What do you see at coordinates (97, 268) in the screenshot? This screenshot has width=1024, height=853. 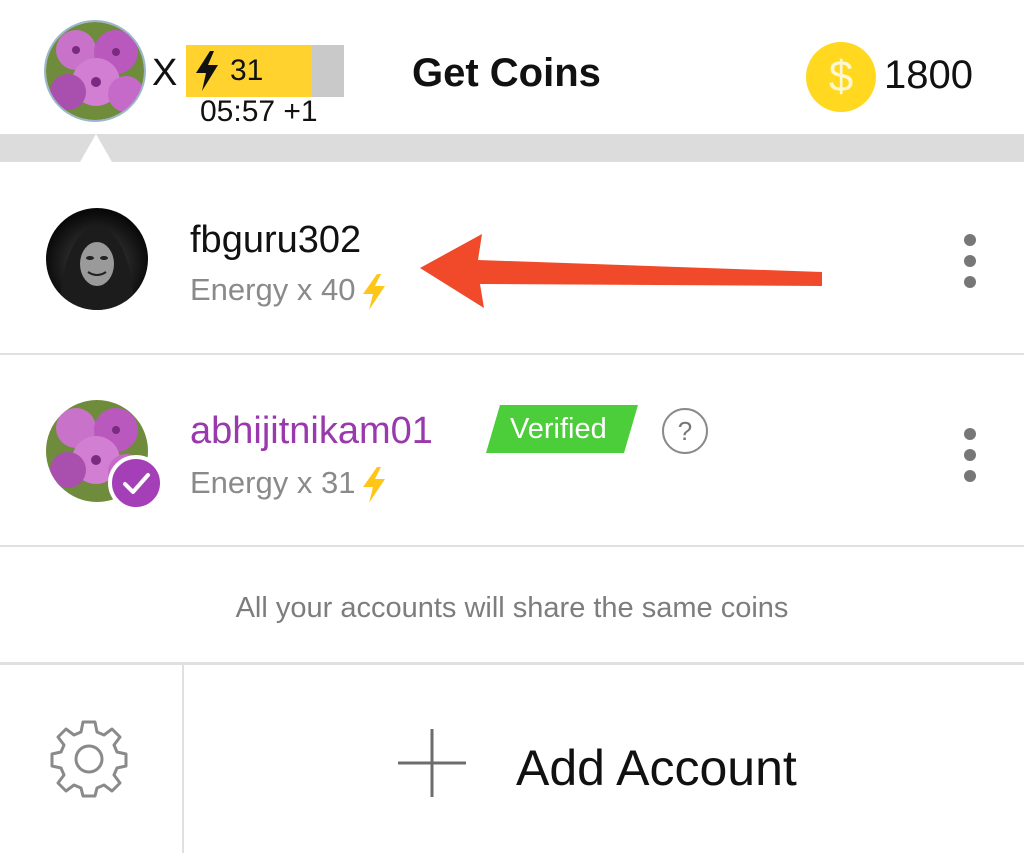 I see `hooded-mask-avatar-image` at bounding box center [97, 268].